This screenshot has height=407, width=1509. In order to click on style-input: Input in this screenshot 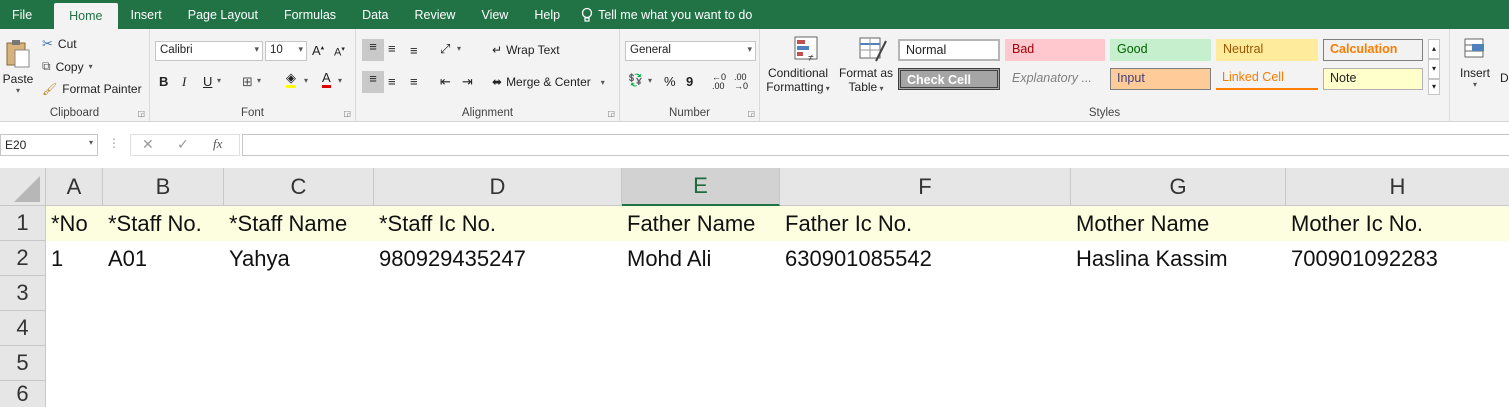, I will do `click(1160, 79)`.